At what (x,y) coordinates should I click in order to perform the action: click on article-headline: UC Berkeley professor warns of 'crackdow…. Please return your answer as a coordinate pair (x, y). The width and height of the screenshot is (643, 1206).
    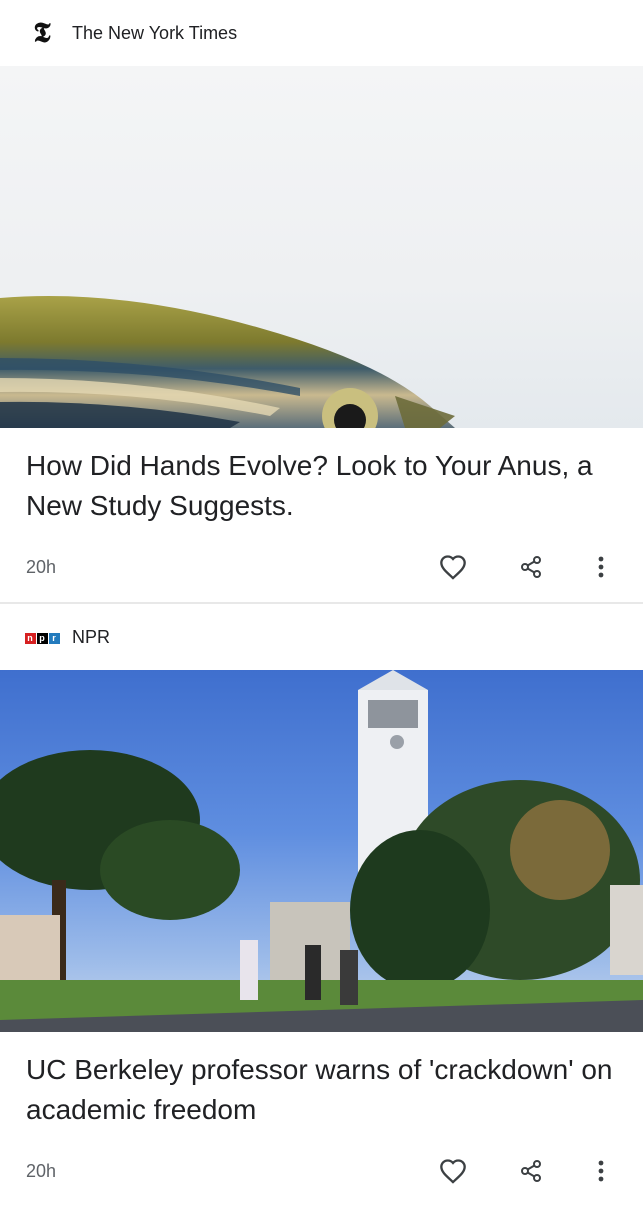
    Looking at the image, I should click on (321, 1084).